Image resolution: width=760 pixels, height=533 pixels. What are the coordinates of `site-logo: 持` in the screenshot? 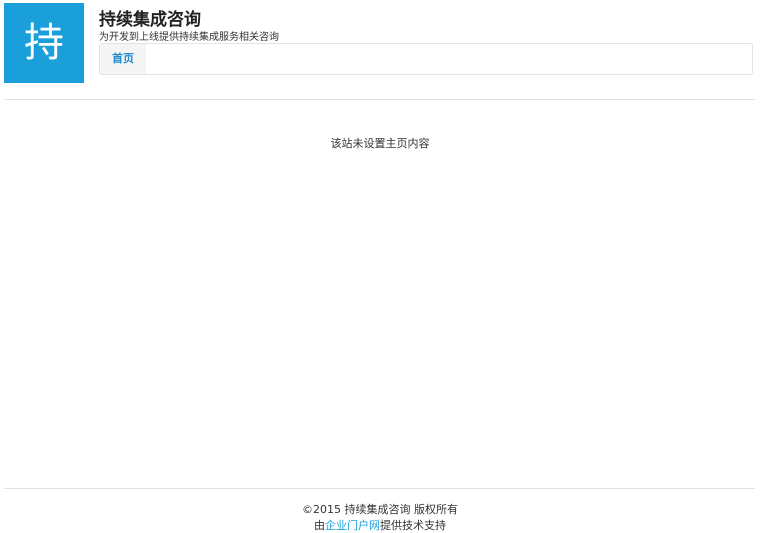 It's located at (44, 43).